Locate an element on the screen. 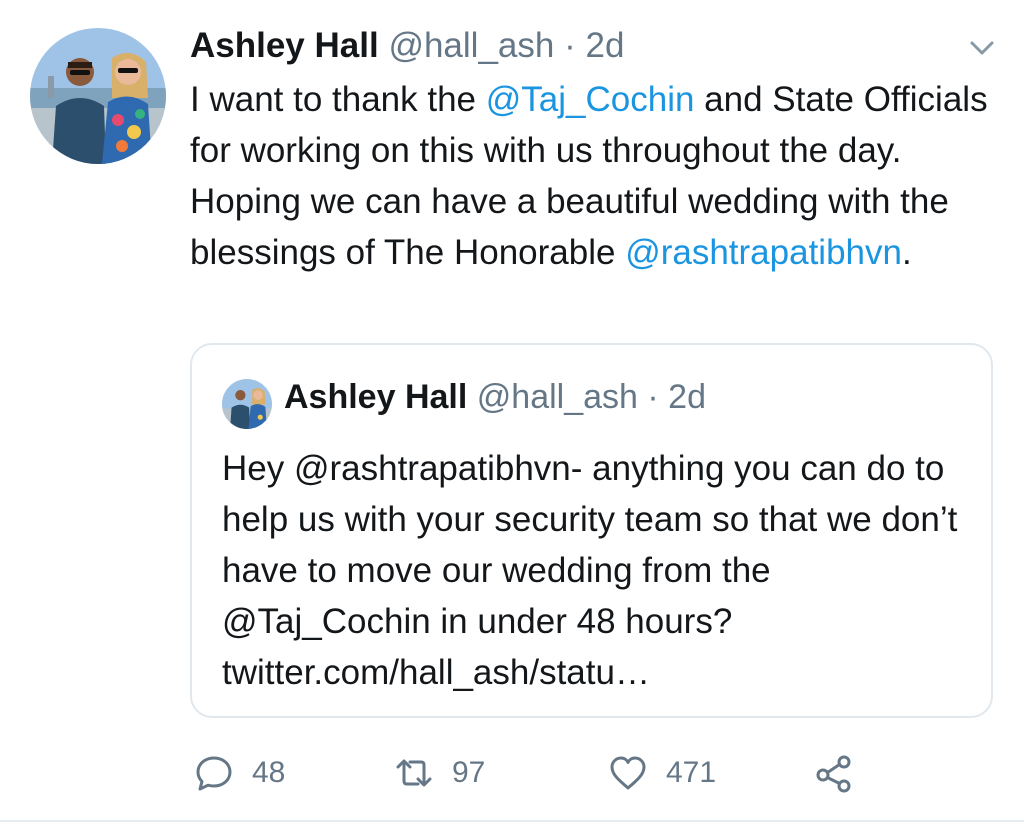 The width and height of the screenshot is (1024, 824). author-handle: @hall_ash is located at coordinates (471, 45).